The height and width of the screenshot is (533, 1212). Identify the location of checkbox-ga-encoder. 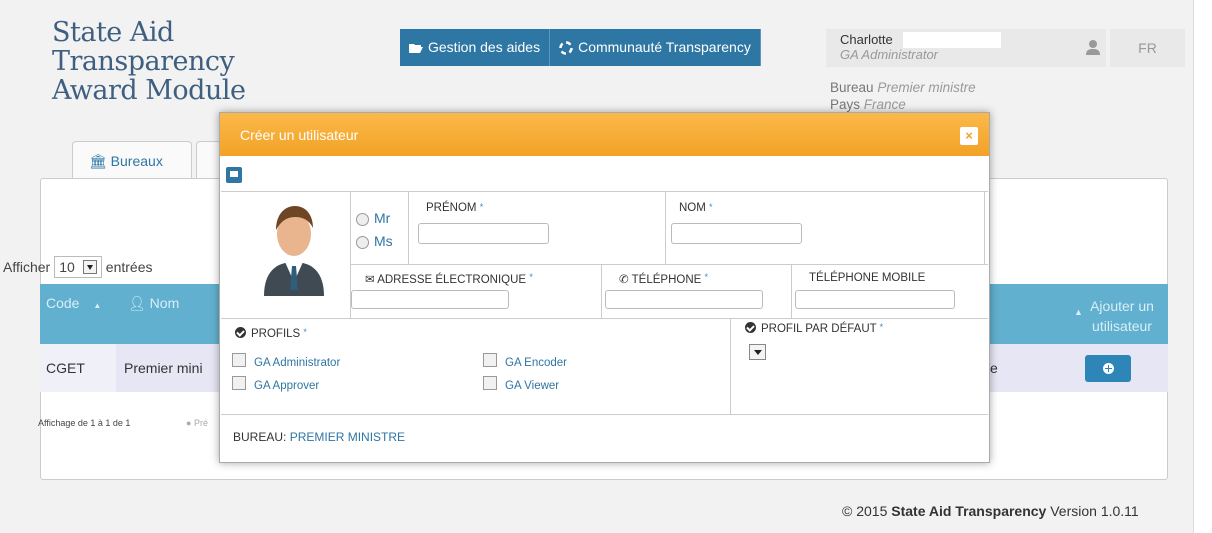
(490, 360).